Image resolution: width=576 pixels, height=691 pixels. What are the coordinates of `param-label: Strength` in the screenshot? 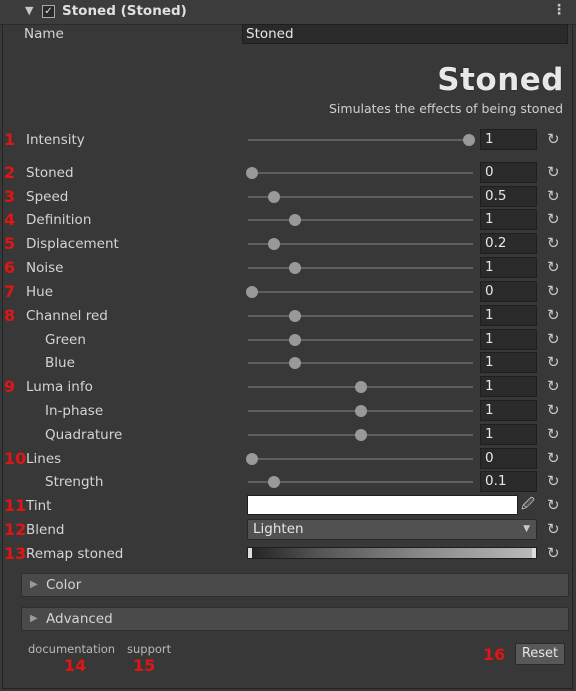 It's located at (74, 482).